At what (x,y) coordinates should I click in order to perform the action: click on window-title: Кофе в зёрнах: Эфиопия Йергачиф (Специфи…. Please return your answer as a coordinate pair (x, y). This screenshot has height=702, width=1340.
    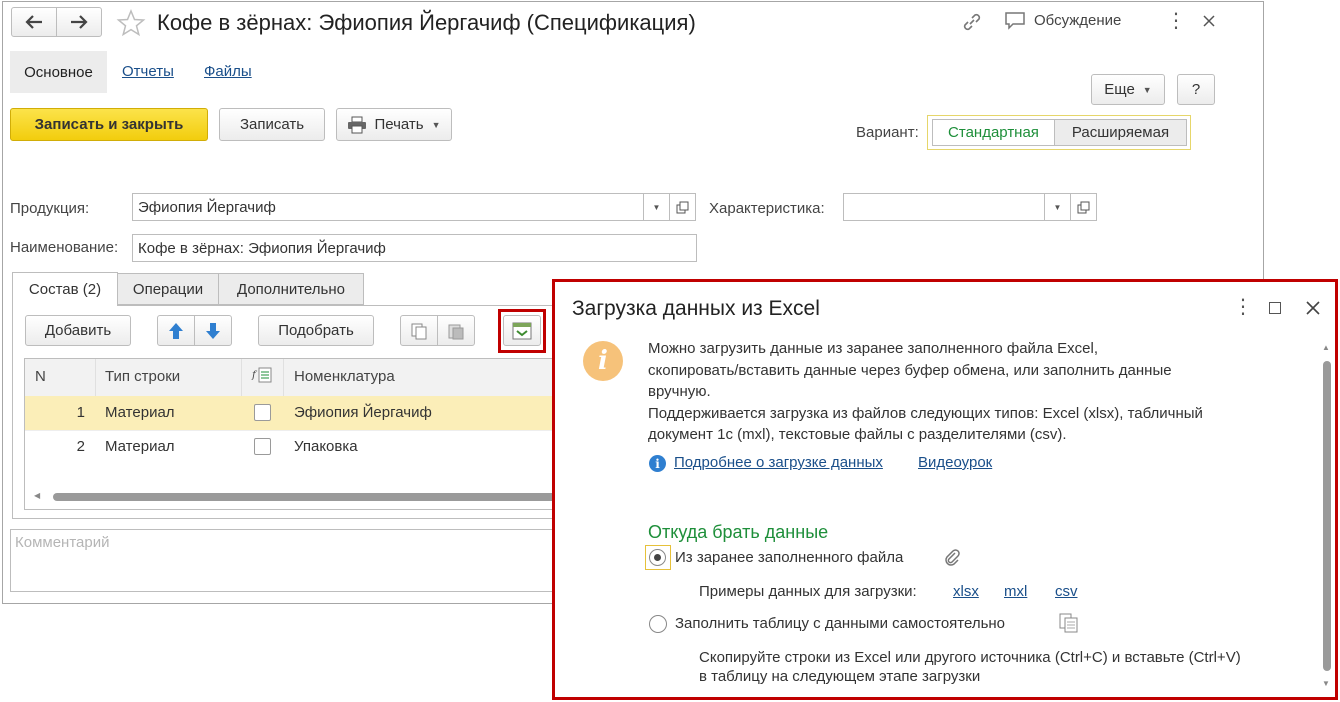
    Looking at the image, I should click on (426, 22).